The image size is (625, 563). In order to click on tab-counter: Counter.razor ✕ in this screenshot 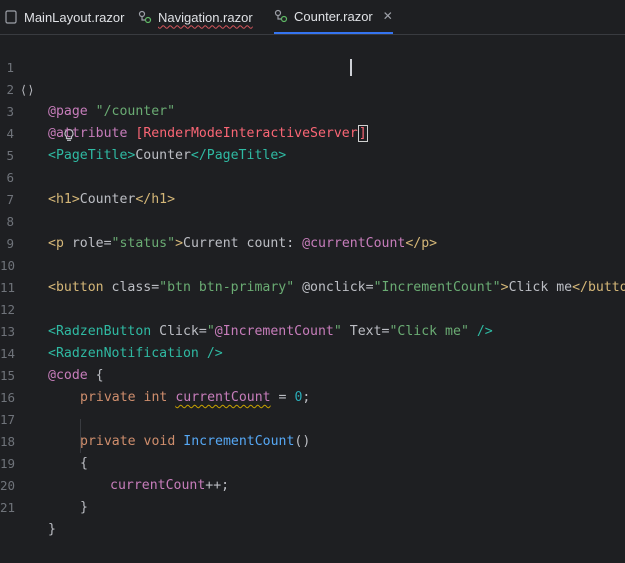, I will do `click(333, 17)`.